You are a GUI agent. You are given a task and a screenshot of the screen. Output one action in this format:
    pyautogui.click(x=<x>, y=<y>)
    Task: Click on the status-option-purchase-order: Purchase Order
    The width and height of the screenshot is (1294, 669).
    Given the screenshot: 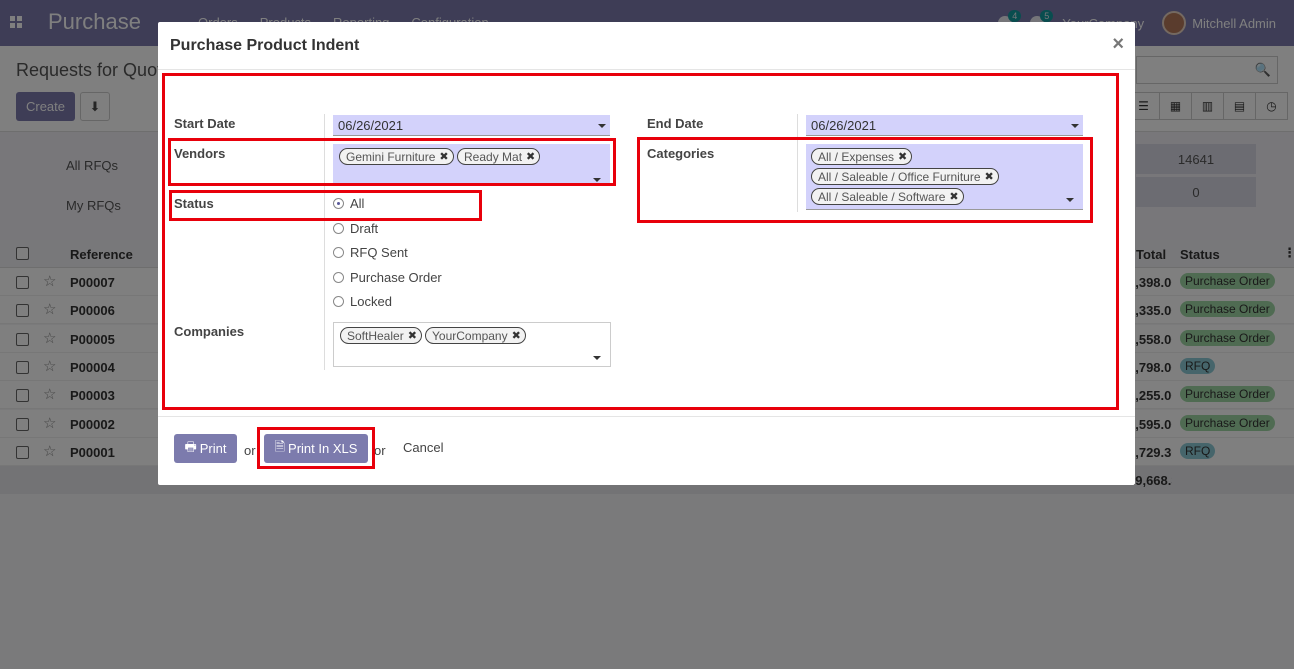 What is the action you would take?
    pyautogui.click(x=387, y=277)
    